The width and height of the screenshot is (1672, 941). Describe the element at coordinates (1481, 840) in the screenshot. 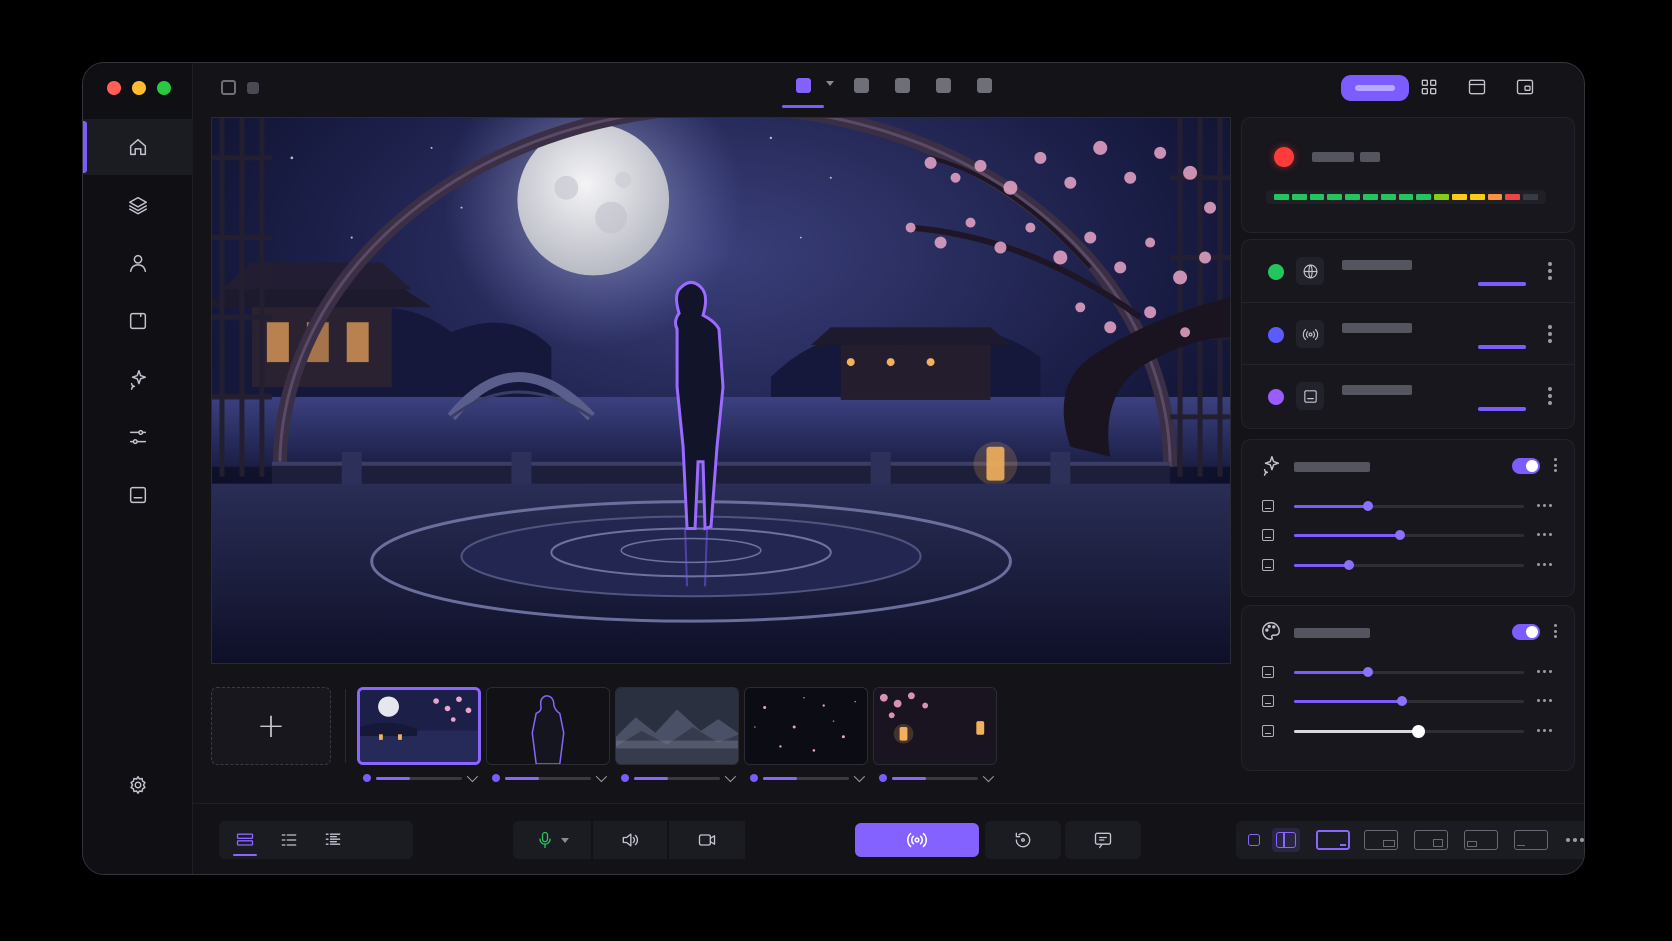

I see `layout-bottom-left` at that location.